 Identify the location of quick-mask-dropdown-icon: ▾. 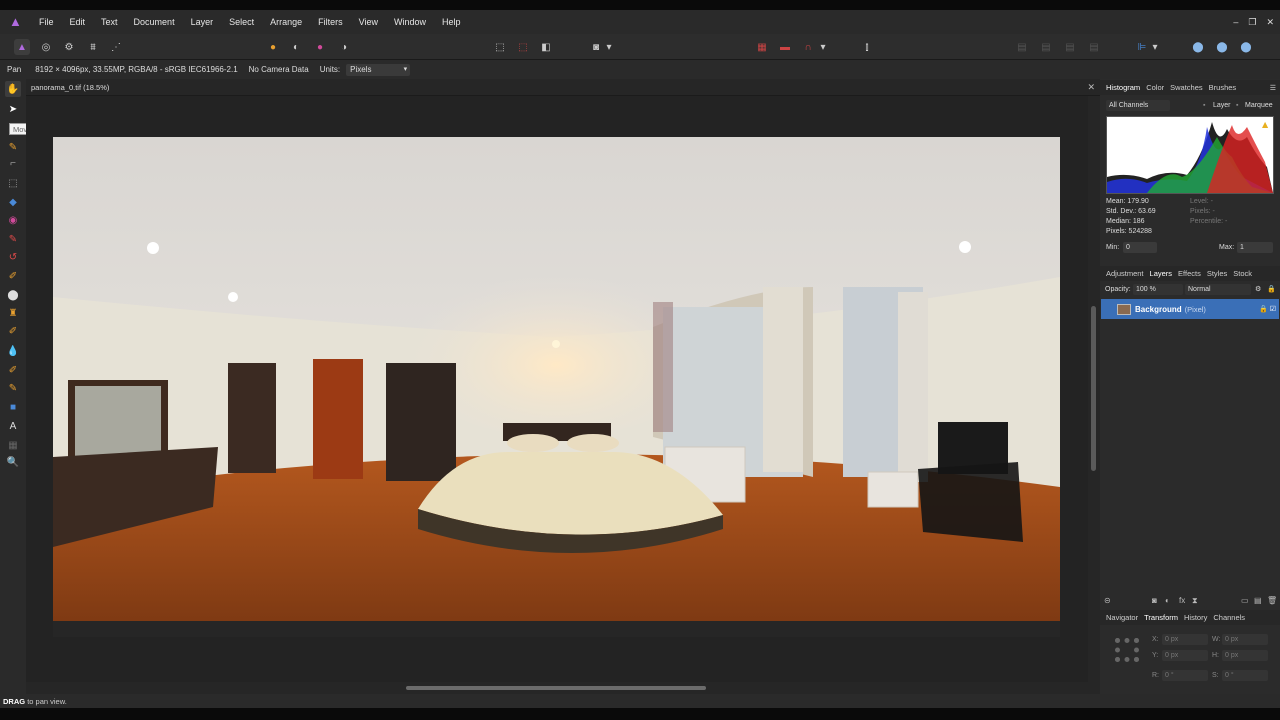
(609, 47).